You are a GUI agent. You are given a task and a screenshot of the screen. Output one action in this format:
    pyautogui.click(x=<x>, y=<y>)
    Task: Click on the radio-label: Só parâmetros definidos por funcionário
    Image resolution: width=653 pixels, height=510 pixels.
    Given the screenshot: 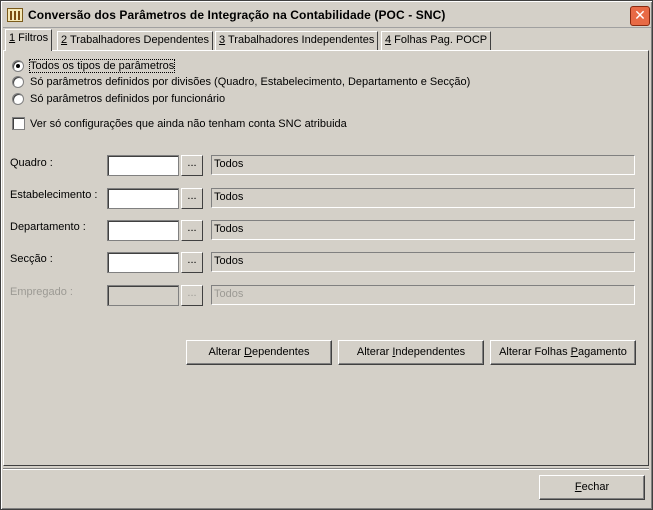 What is the action you would take?
    pyautogui.click(x=128, y=99)
    